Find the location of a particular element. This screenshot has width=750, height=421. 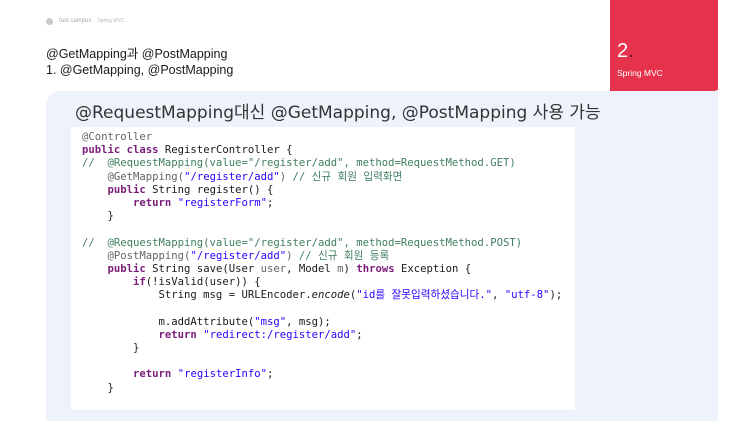

code-line: @Controller is located at coordinates (322, 137).